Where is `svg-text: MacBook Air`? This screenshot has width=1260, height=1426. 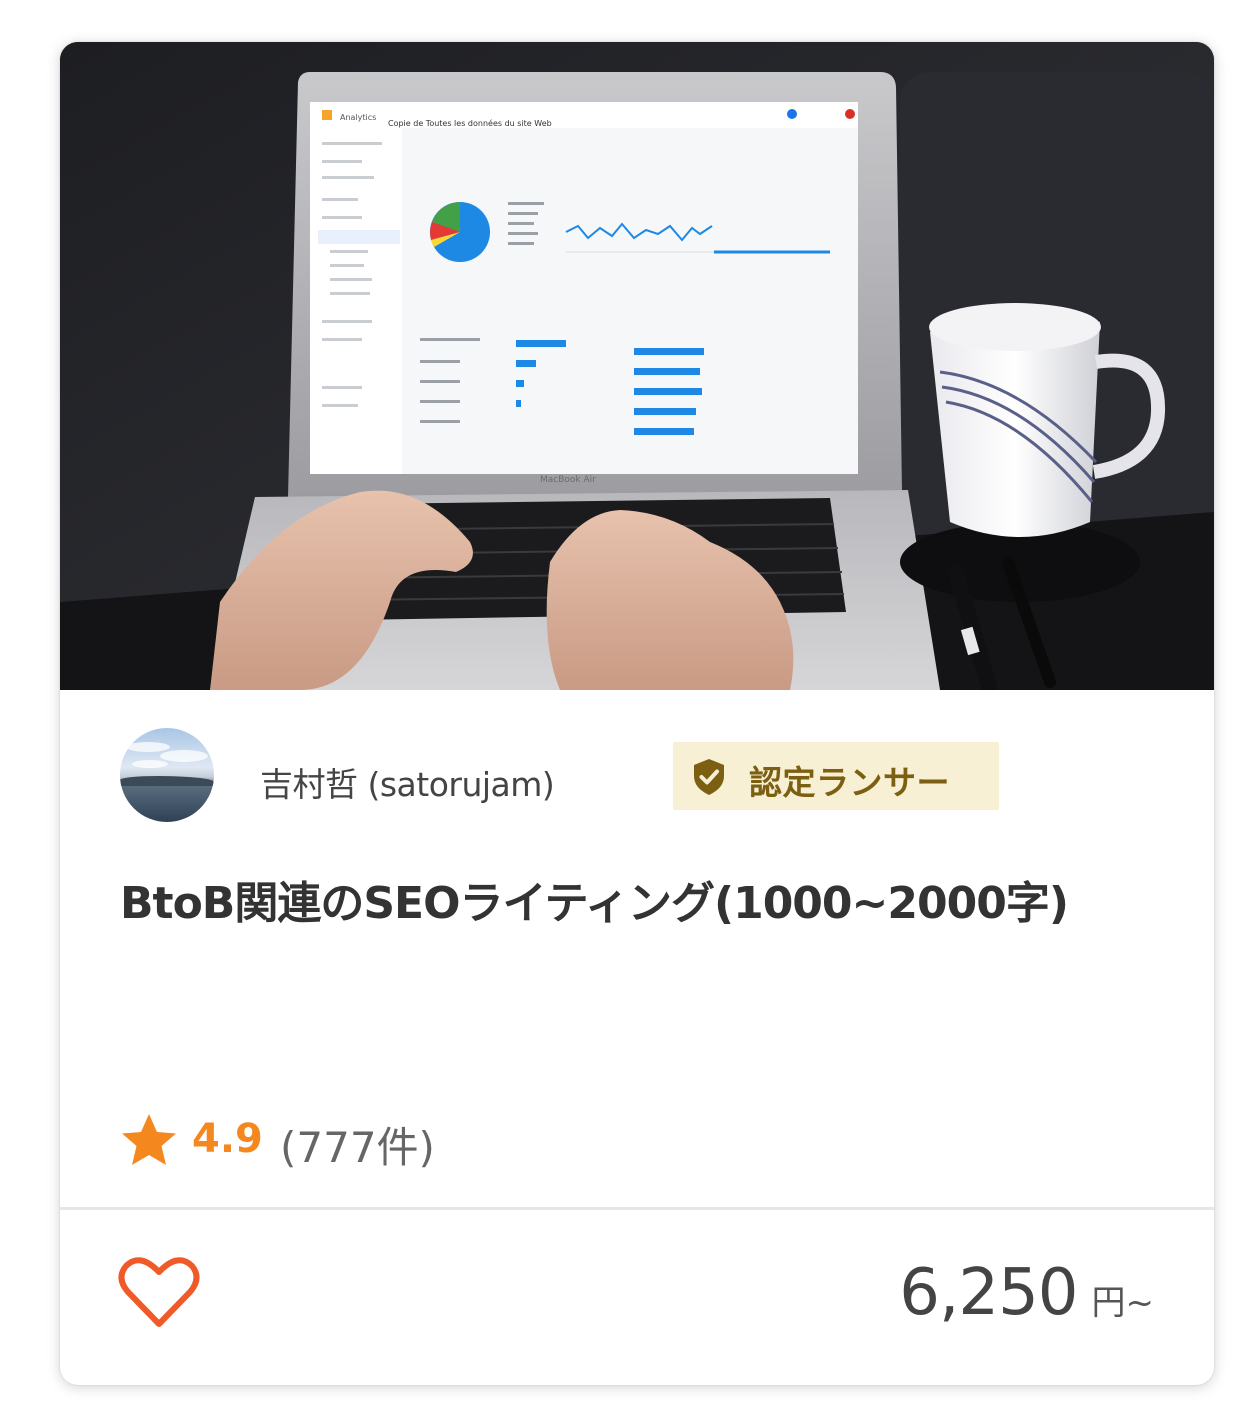 svg-text: MacBook Air is located at coordinates (568, 480).